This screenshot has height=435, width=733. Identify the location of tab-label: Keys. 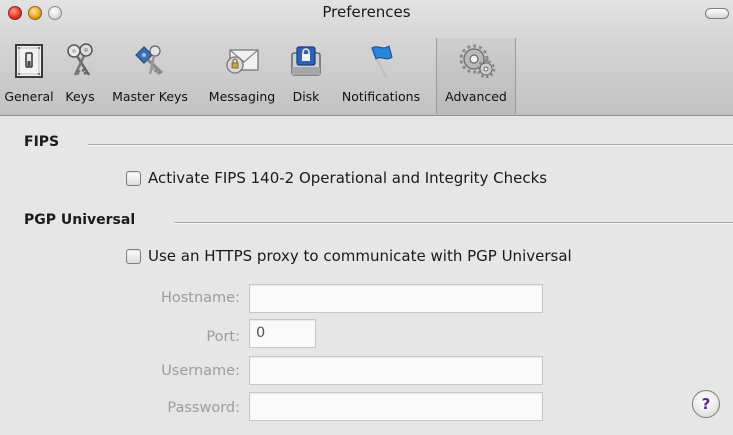
(80, 96).